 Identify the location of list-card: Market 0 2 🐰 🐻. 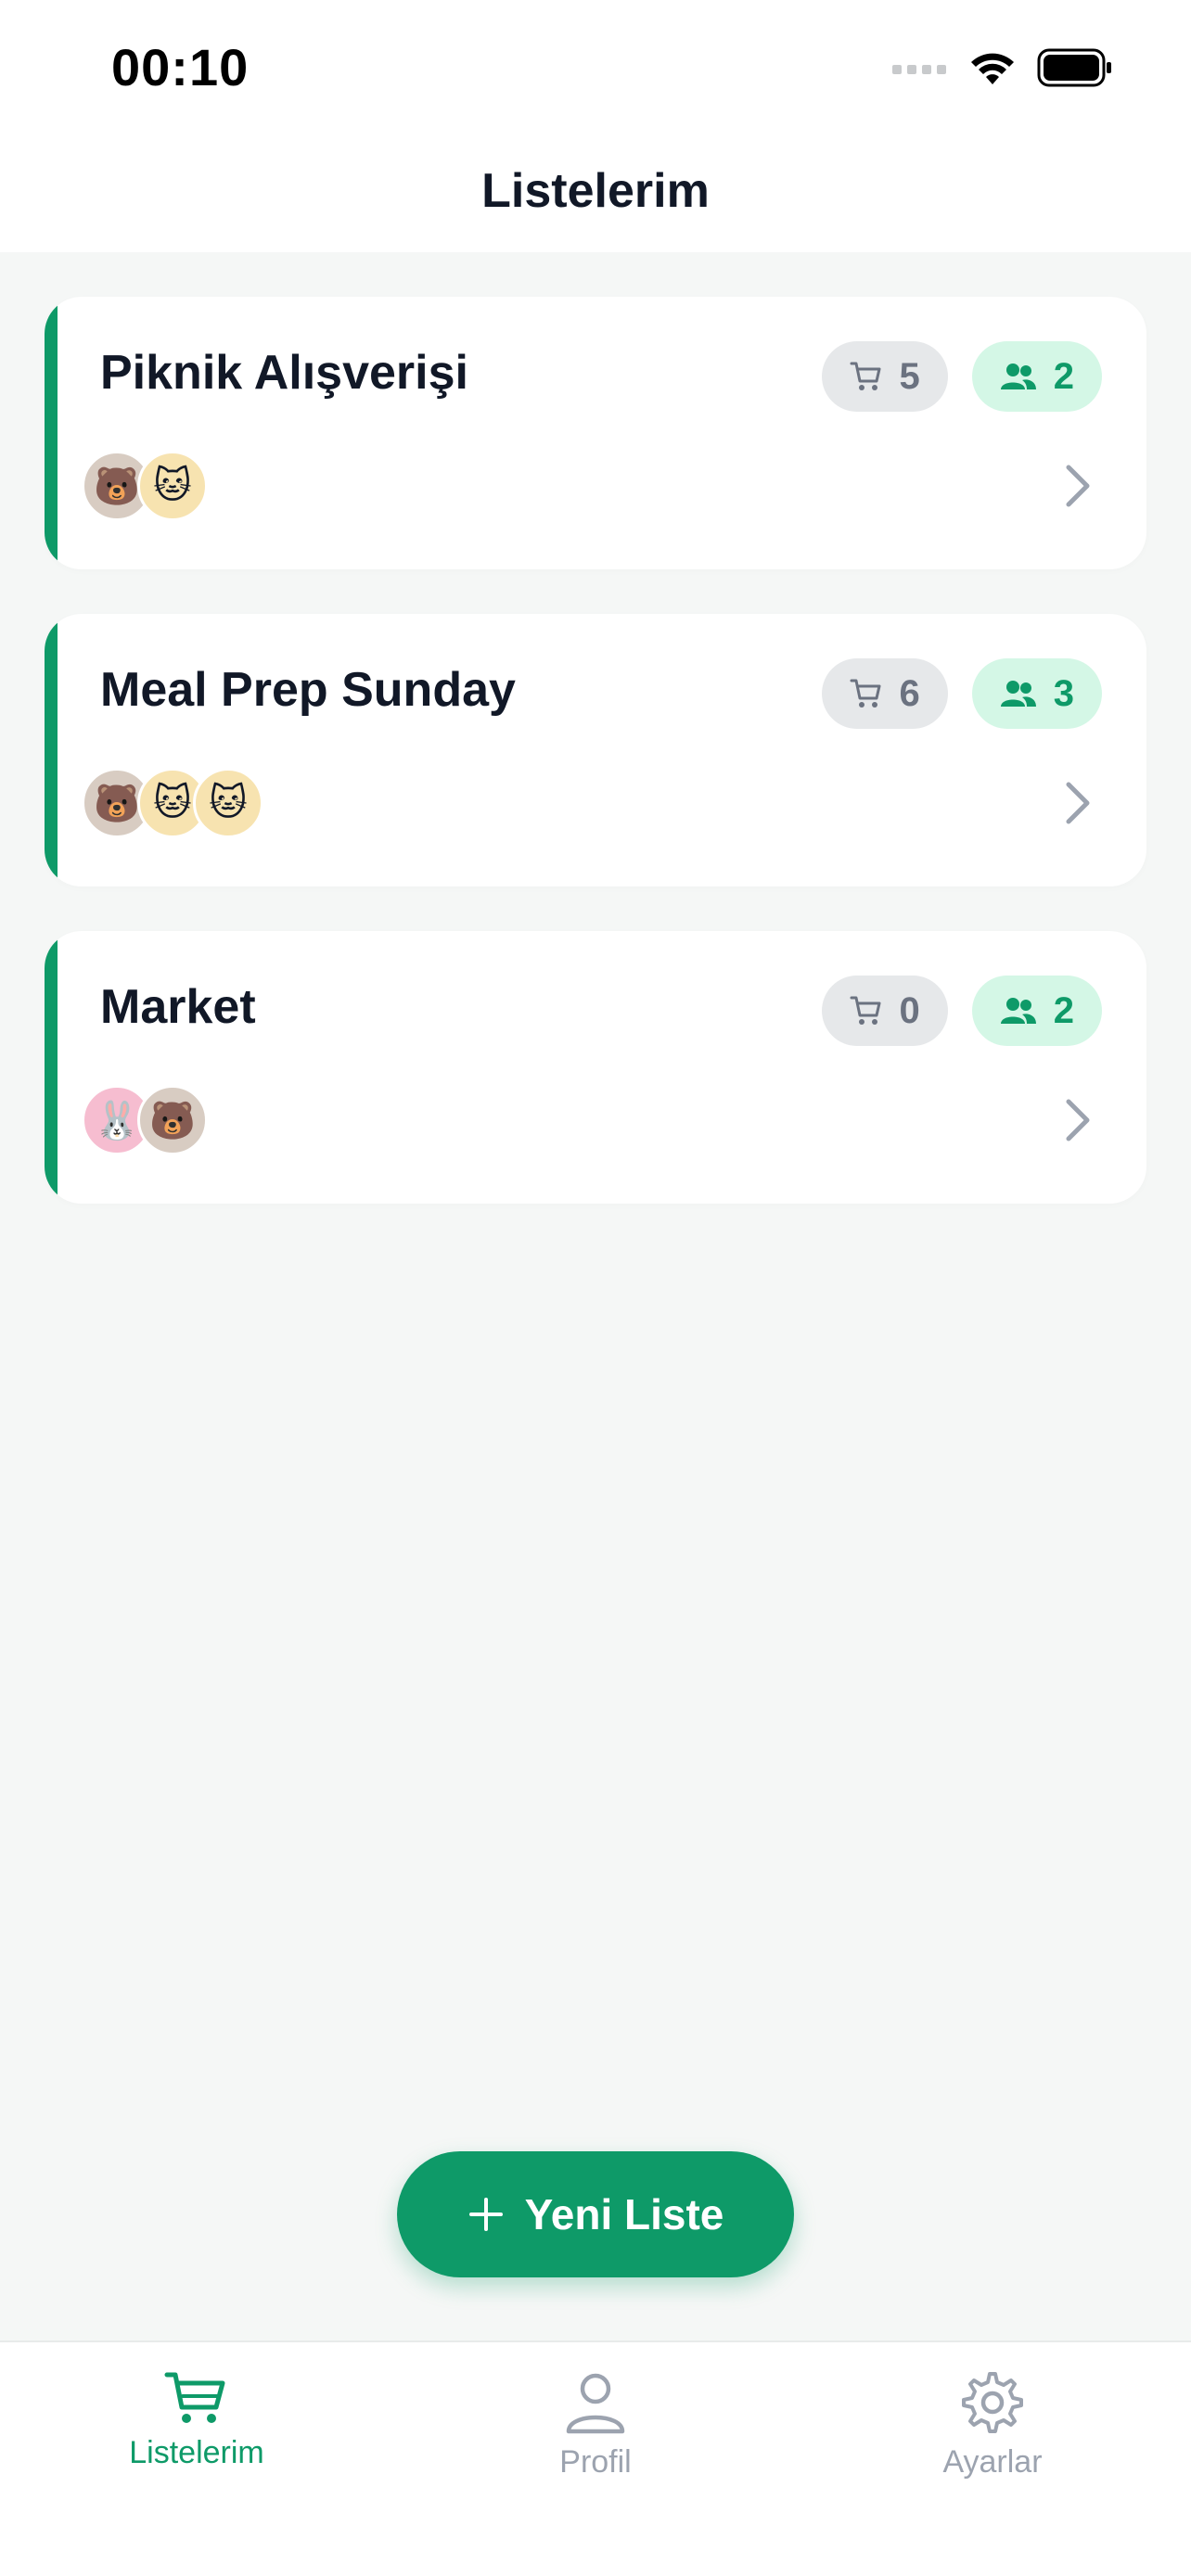
(595, 1067).